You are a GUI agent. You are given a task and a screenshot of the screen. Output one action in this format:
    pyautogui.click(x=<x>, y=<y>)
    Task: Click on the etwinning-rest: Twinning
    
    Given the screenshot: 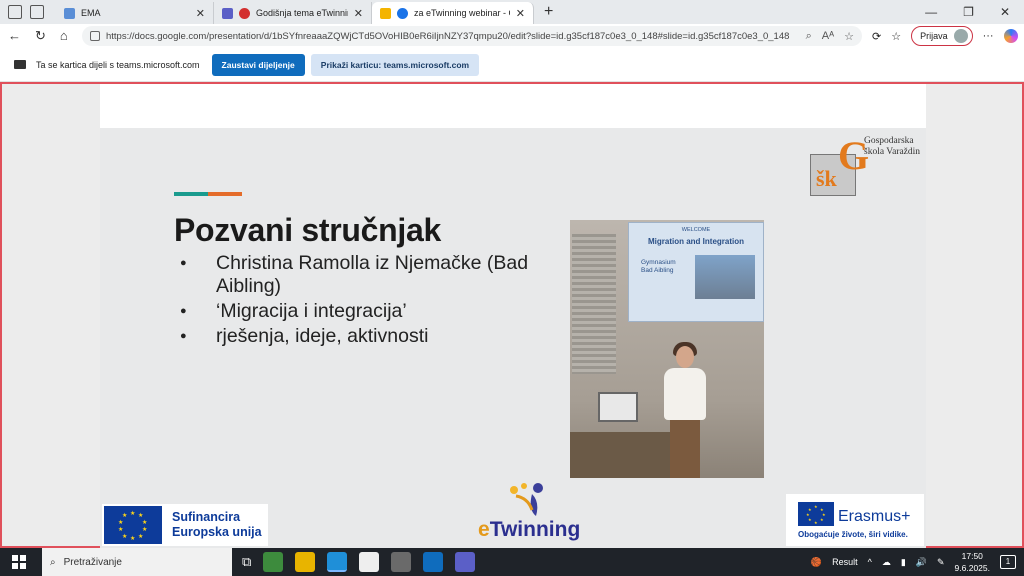 What is the action you would take?
    pyautogui.click(x=535, y=529)
    